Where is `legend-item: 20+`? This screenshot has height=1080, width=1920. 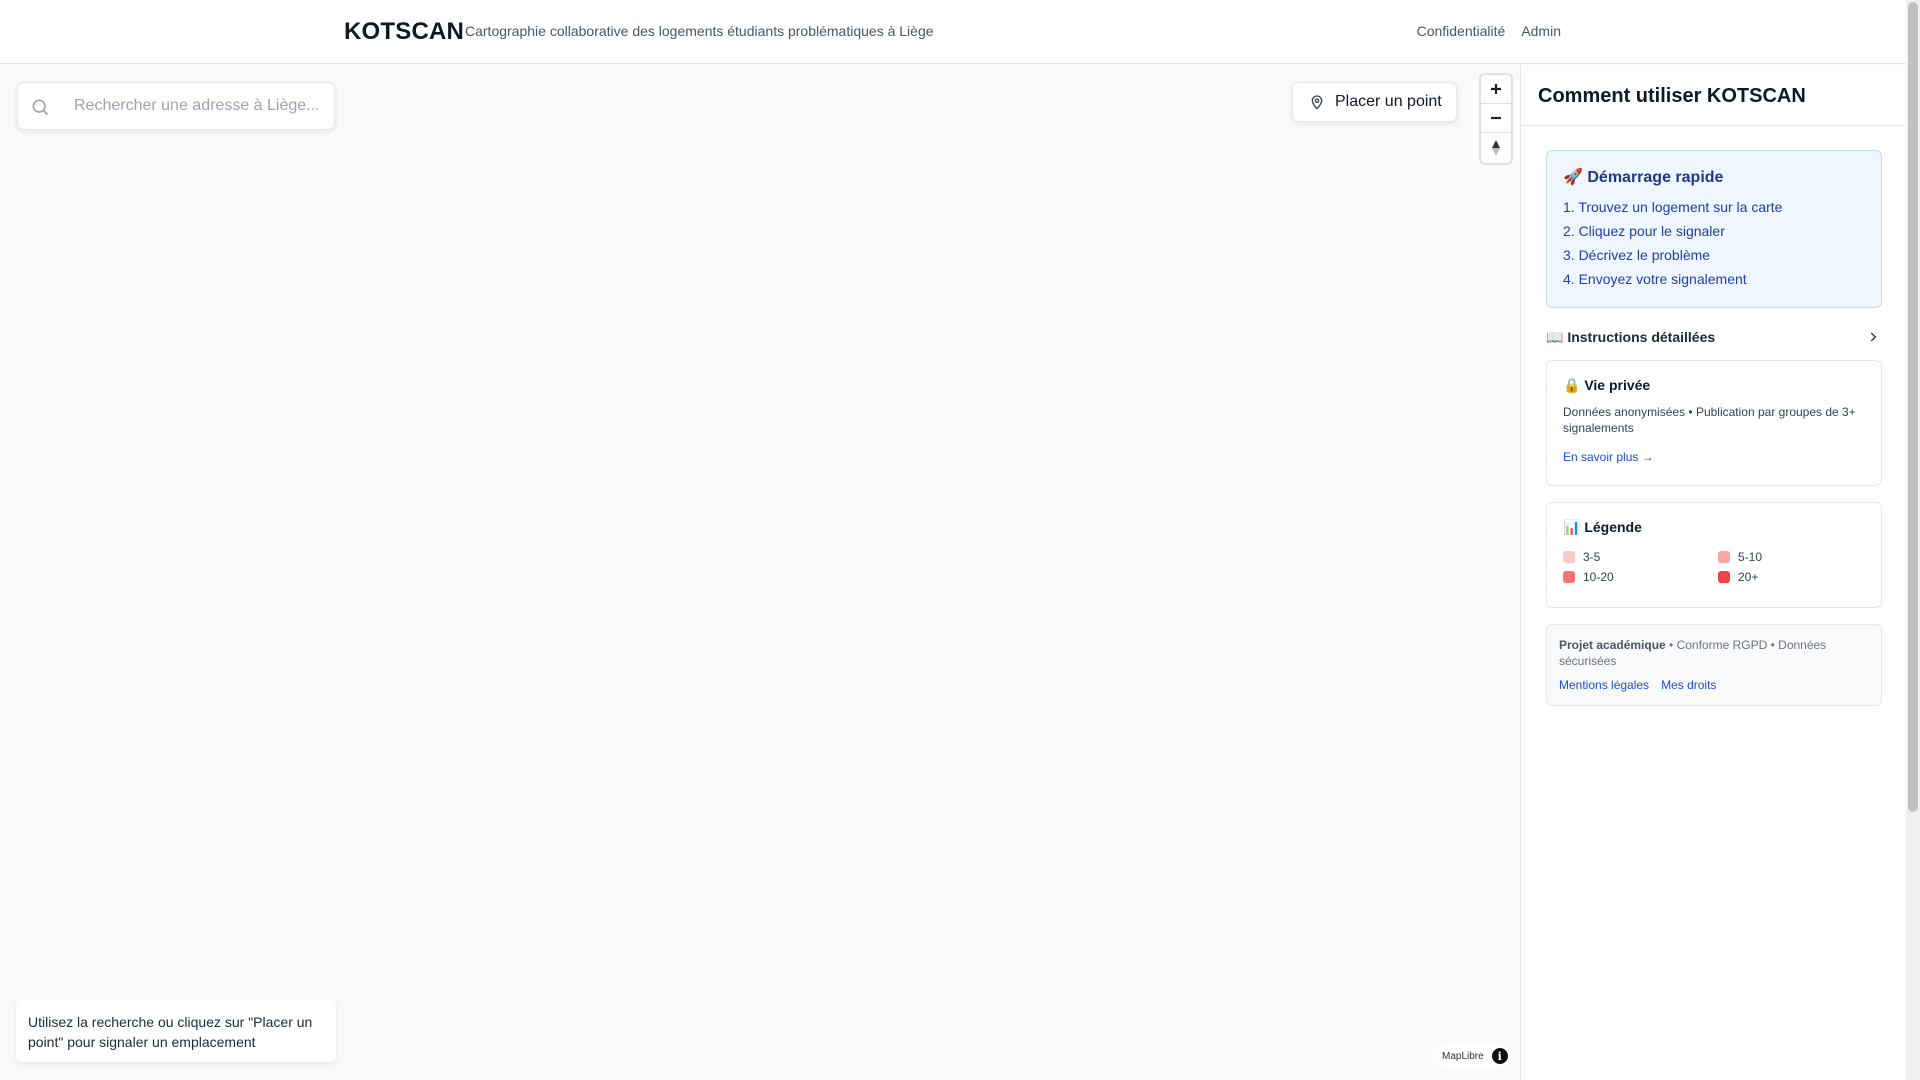 legend-item: 20+ is located at coordinates (1795, 577).